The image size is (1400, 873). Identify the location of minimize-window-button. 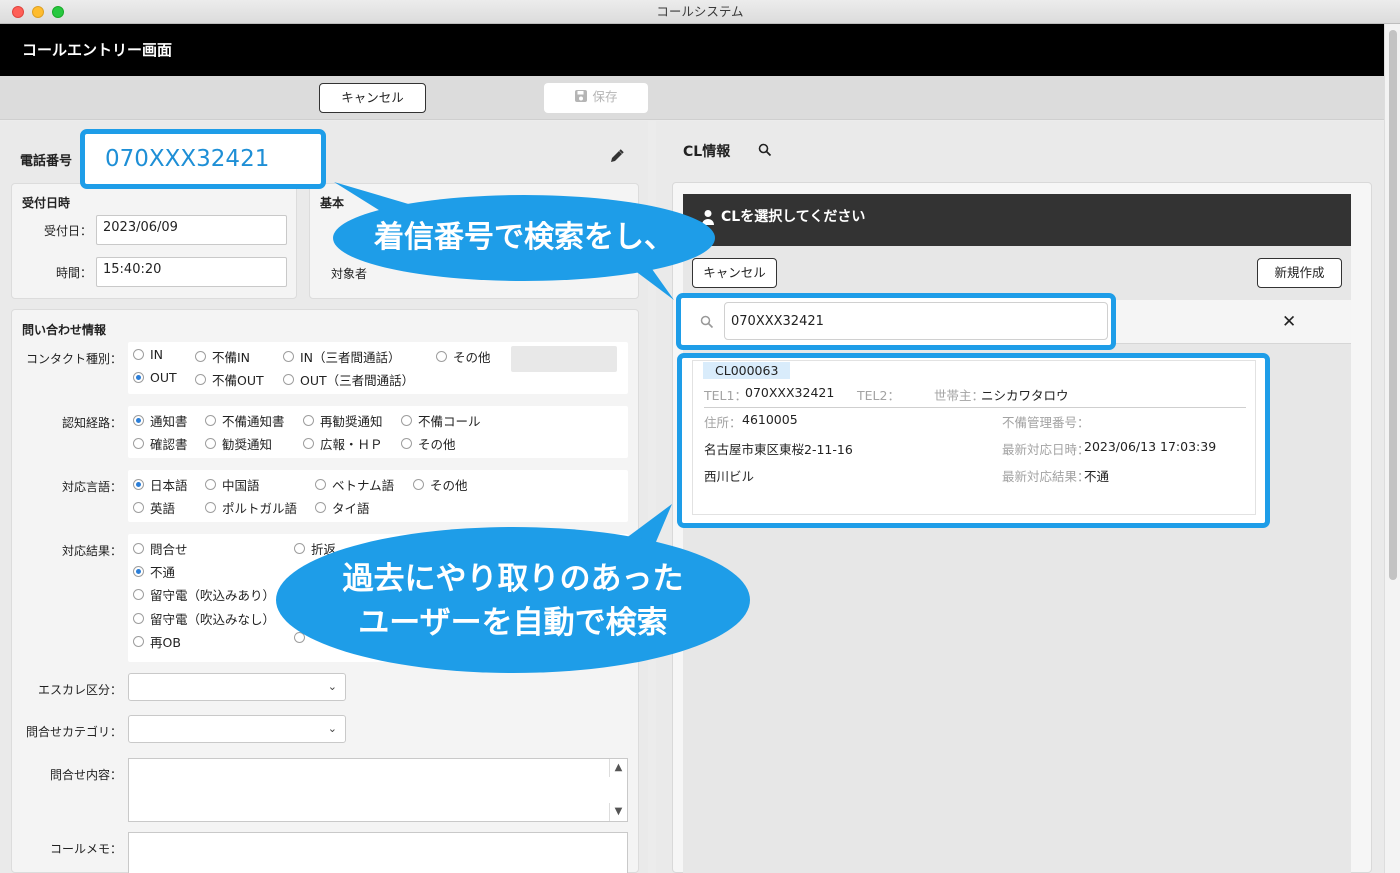
(38, 12).